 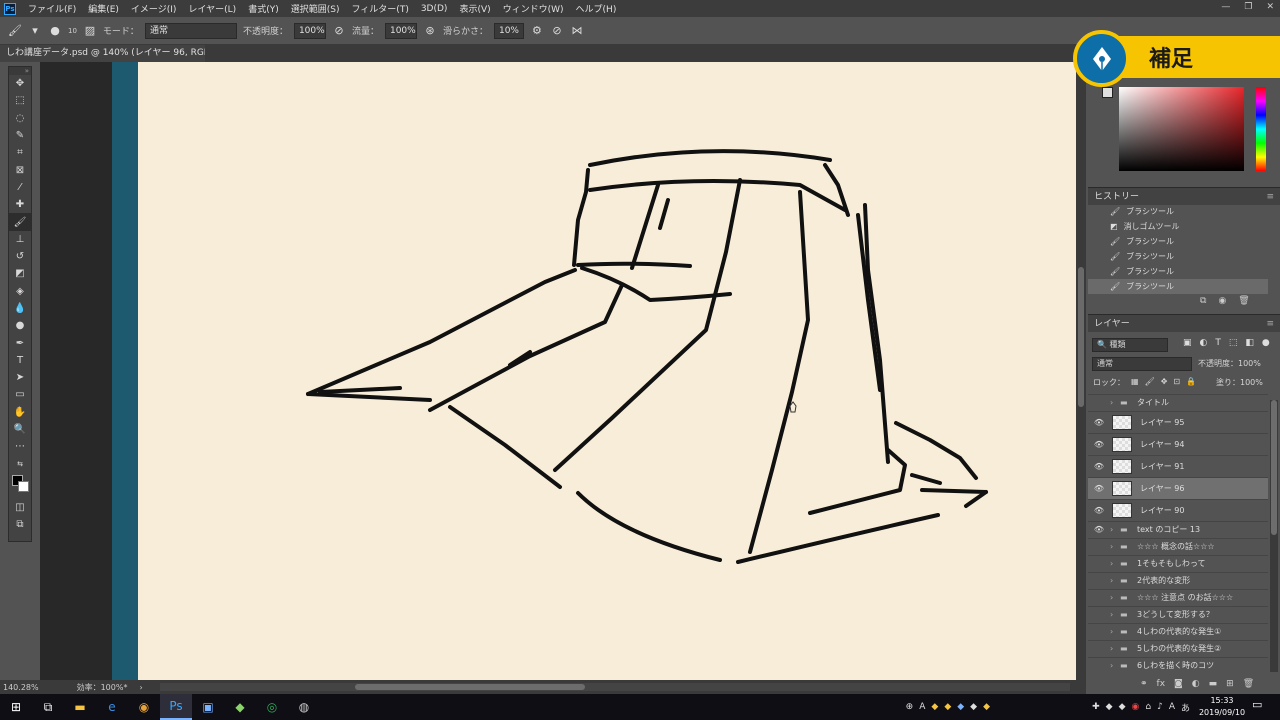 I want to click on adjustment-layer-icon: ◐, so click(x=1196, y=684).